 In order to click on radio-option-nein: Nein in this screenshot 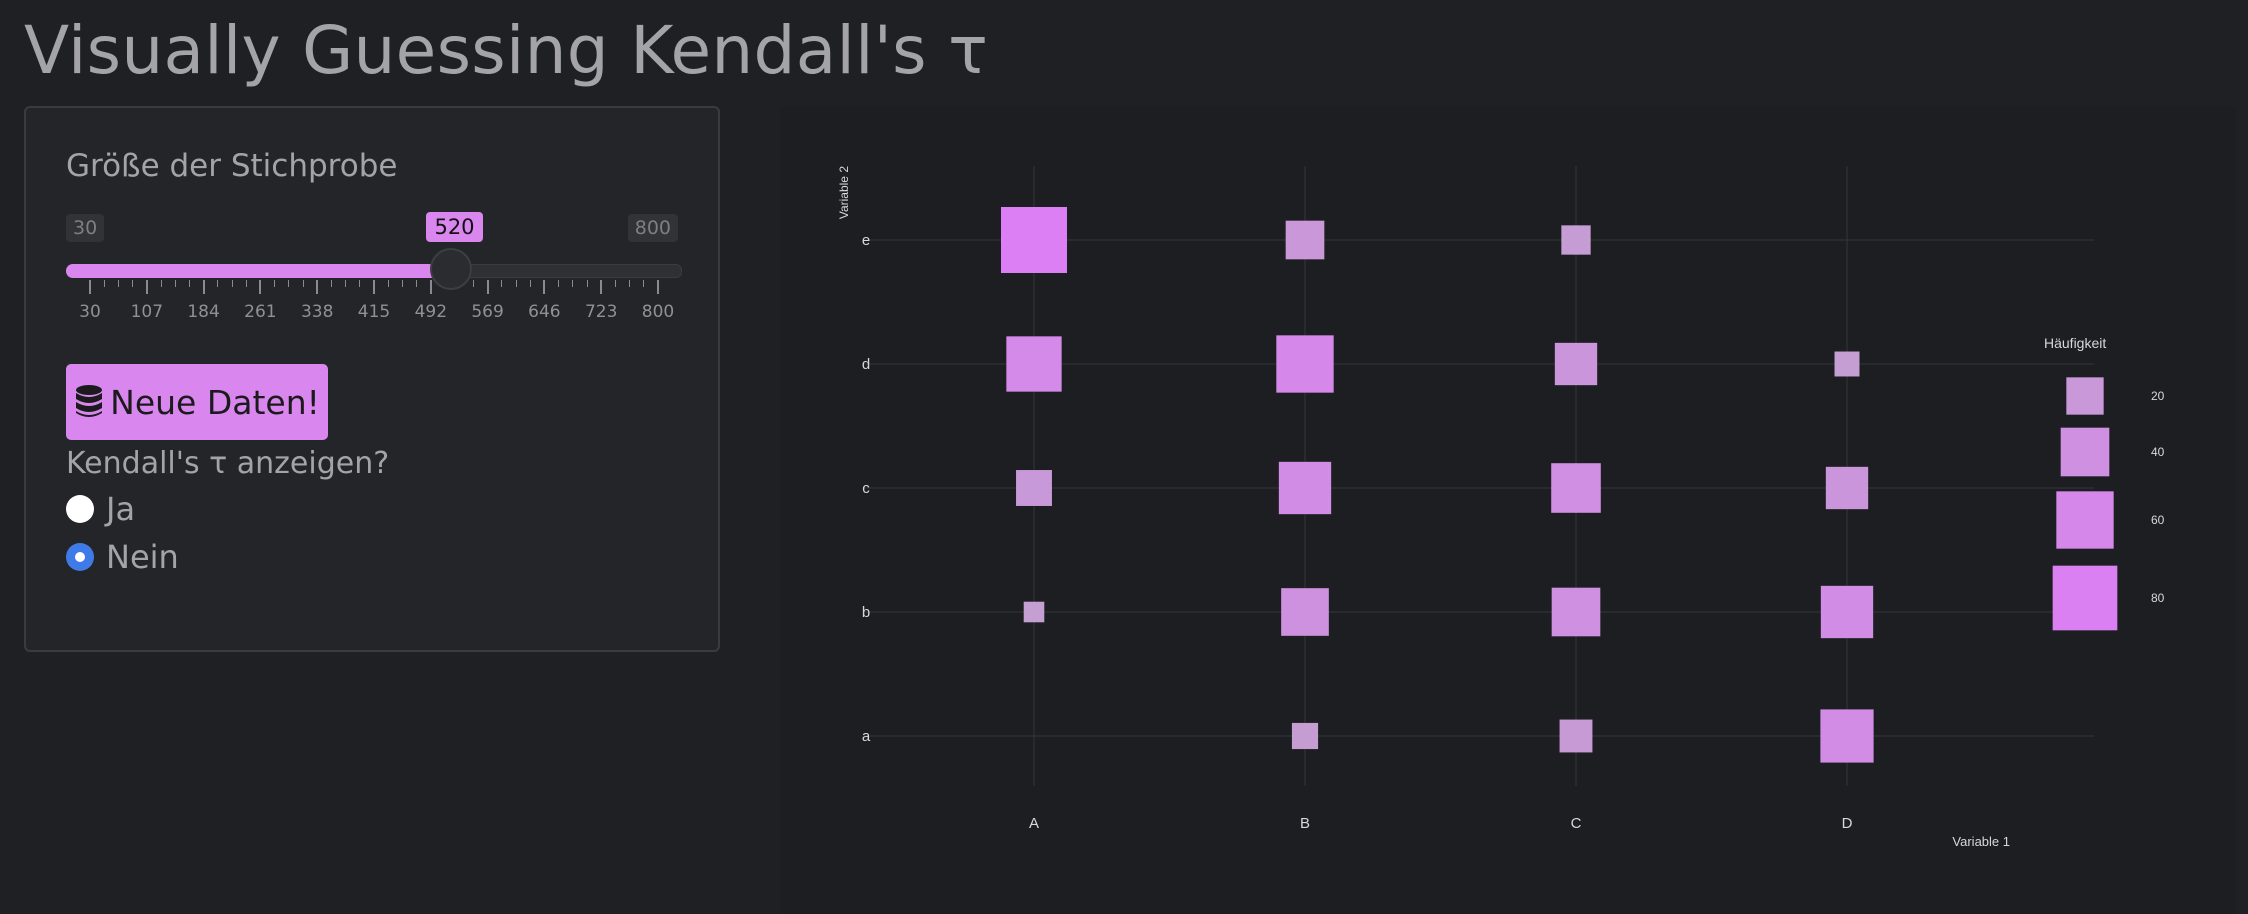, I will do `click(122, 557)`.